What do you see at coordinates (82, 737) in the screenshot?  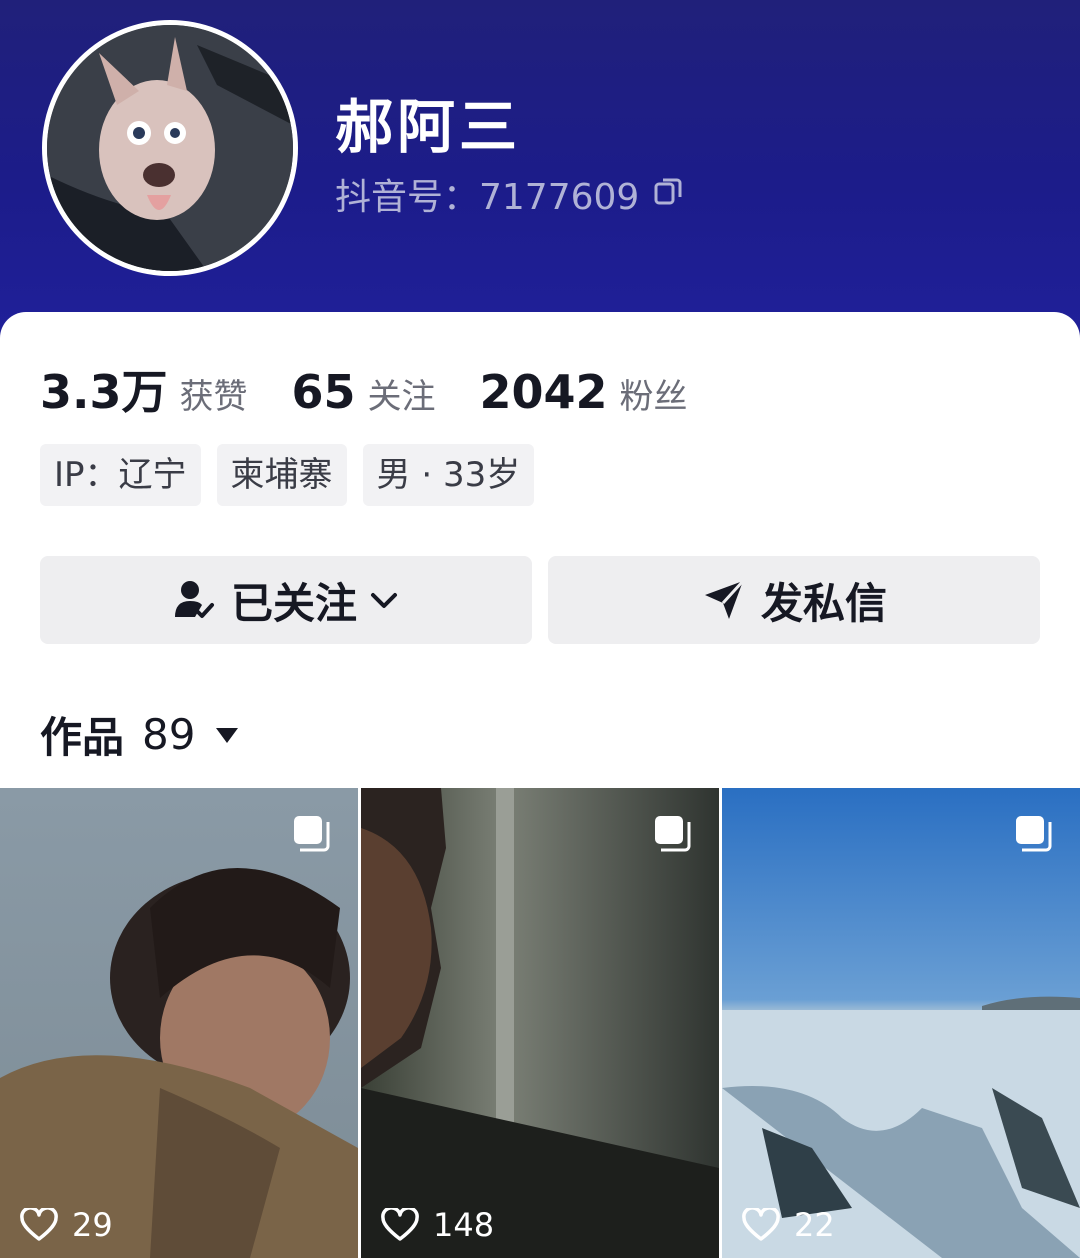 I see `works-label: 作品` at bounding box center [82, 737].